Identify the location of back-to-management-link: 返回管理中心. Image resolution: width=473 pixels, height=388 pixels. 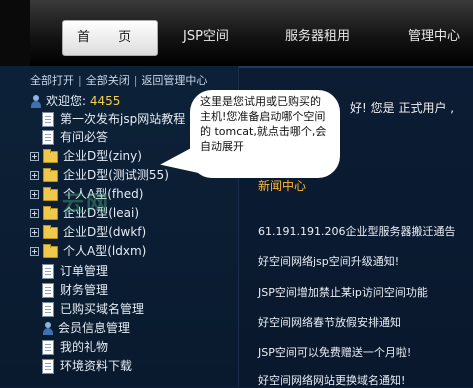
(174, 80).